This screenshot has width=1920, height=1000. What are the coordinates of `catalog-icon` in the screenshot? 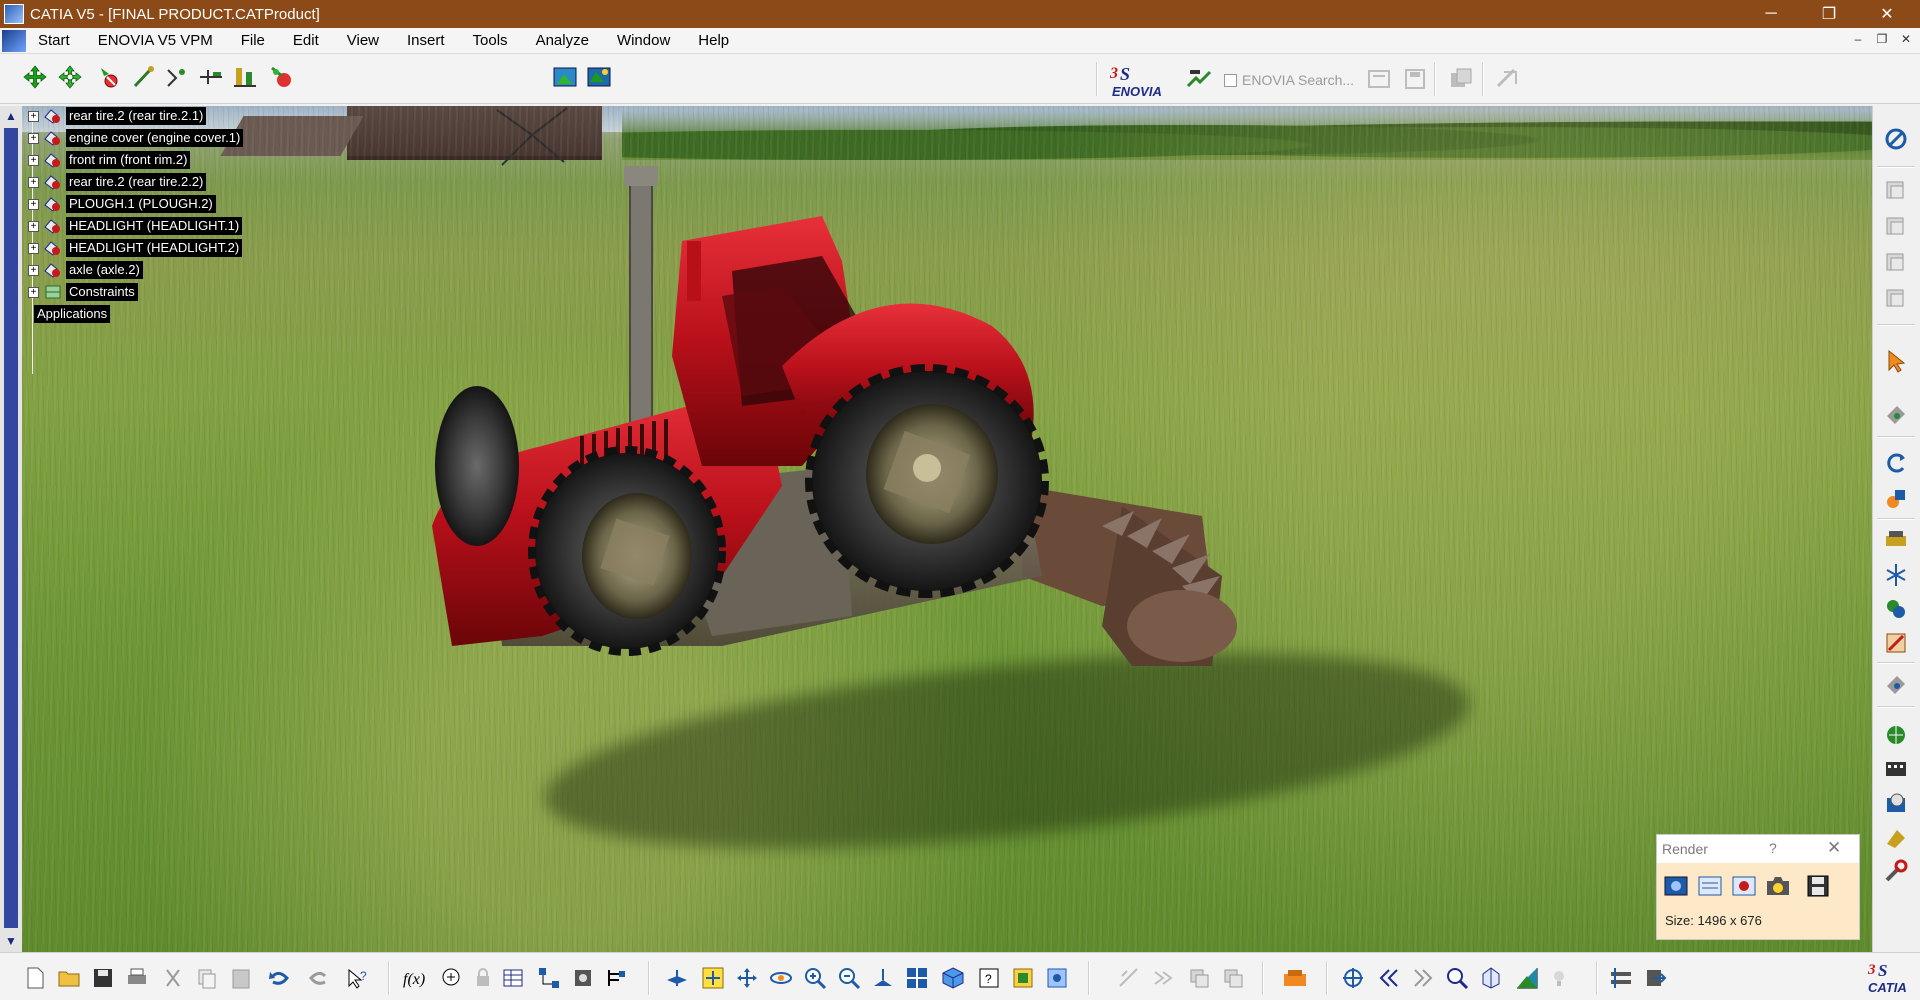 It's located at (1896, 803).